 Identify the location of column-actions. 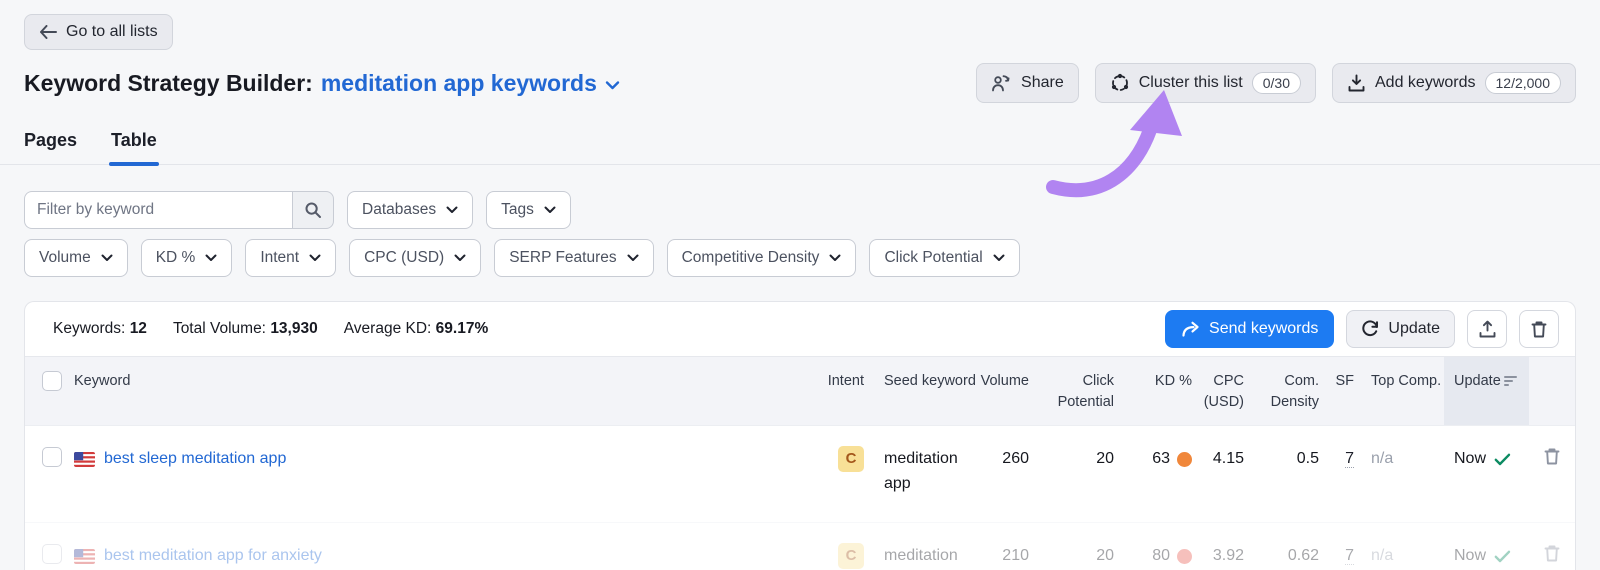
(1552, 391).